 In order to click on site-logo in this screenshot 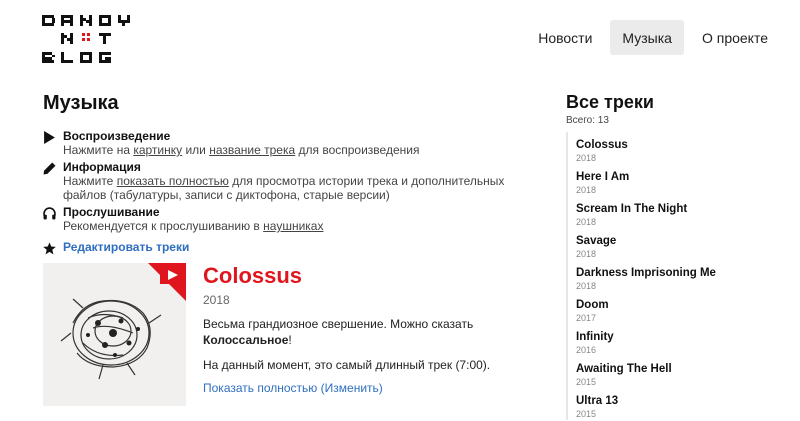, I will do `click(90, 39)`.